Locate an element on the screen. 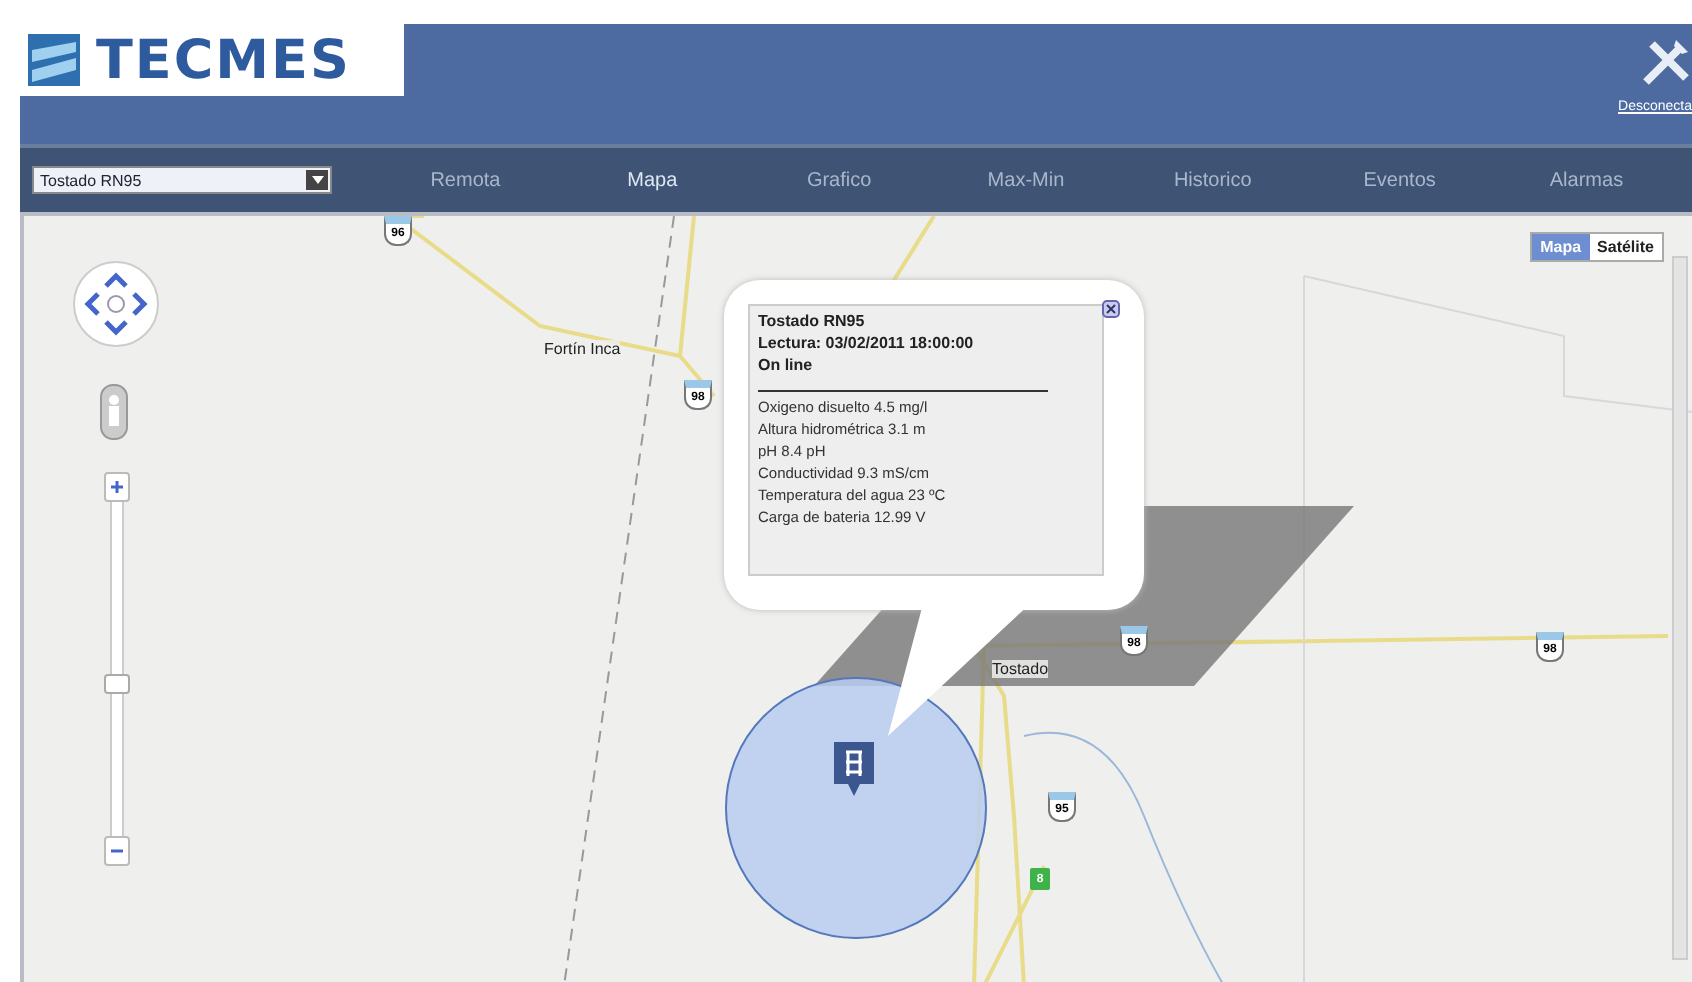 Image resolution: width=1692 pixels, height=982 pixels. nav-tab: Max-Min is located at coordinates (1026, 180).